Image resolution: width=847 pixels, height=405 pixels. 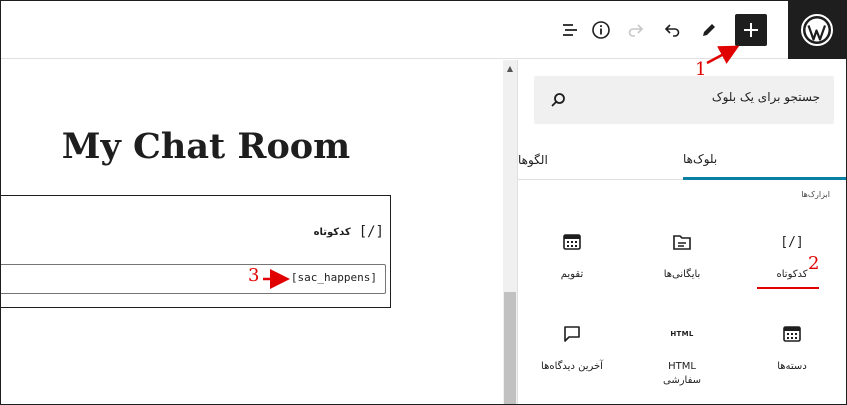 I want to click on block-item-label: کدکوتاه, so click(x=792, y=274).